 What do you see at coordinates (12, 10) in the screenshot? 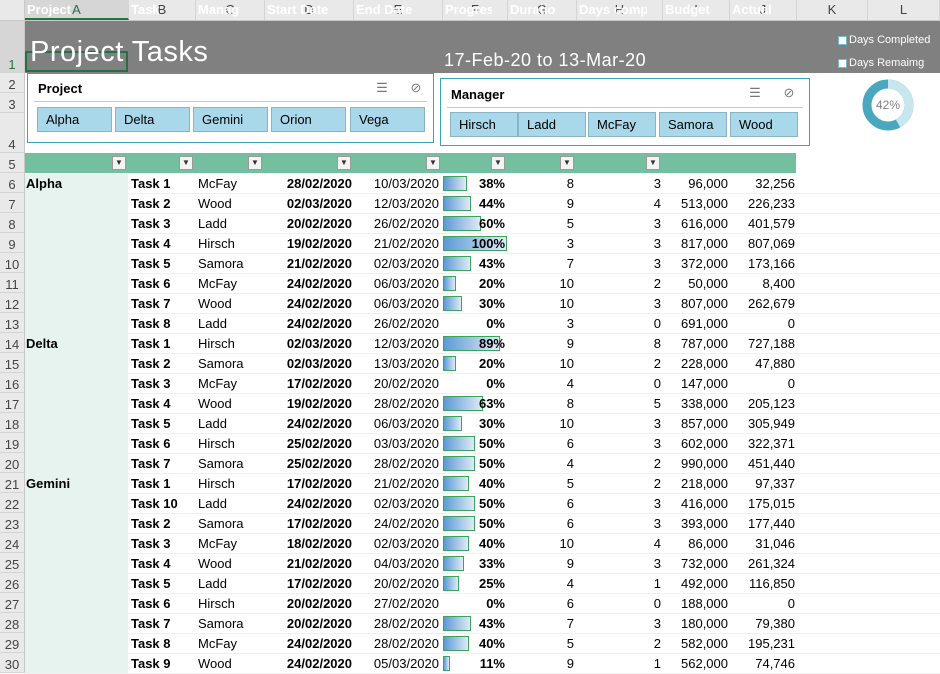
I see `select-all-corner` at bounding box center [12, 10].